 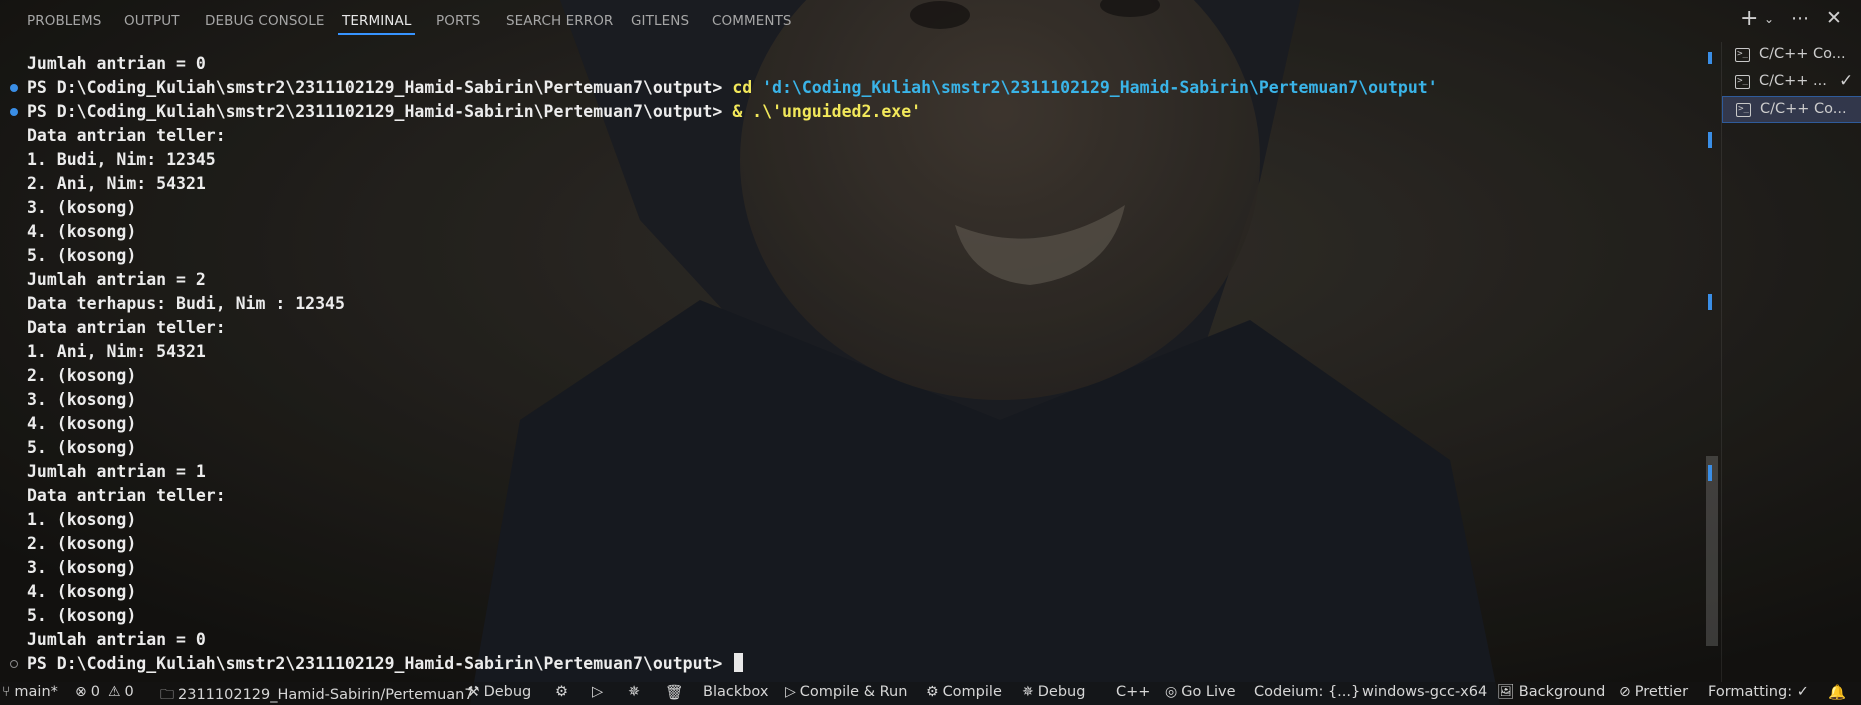 I want to click on terminal-output-line: Jumlah antrian = 0, so click(x=116, y=639).